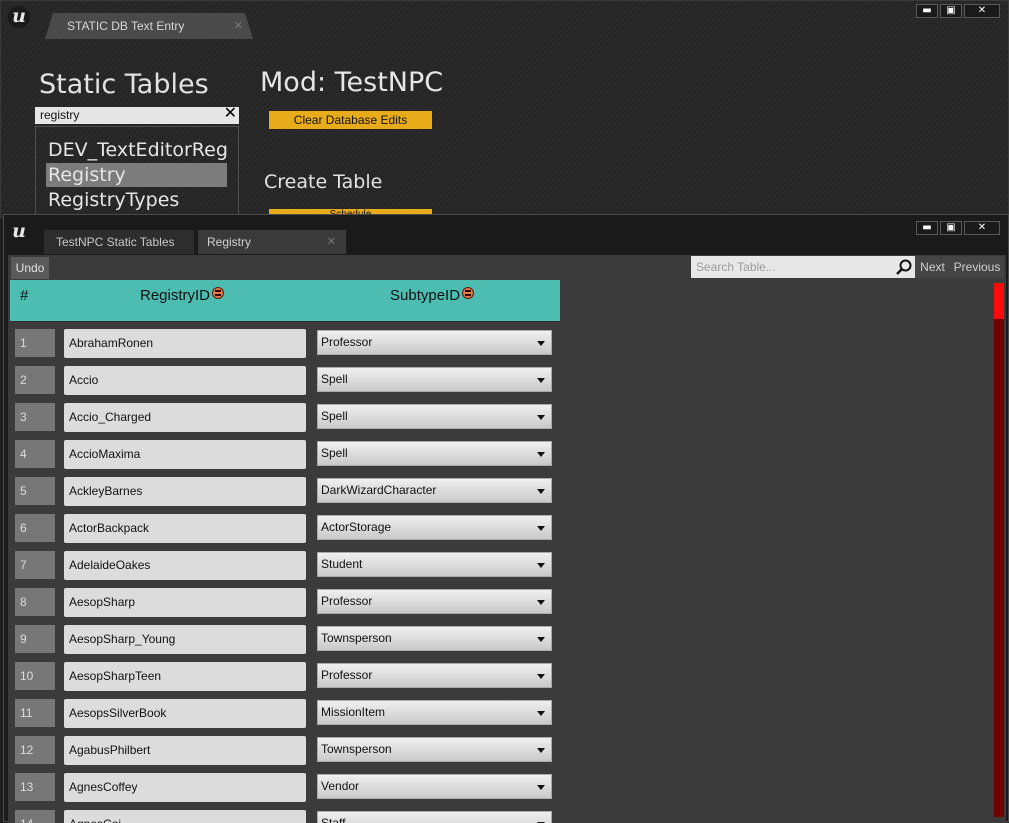 The image size is (1009, 823). I want to click on row-number: 1, so click(35, 343).